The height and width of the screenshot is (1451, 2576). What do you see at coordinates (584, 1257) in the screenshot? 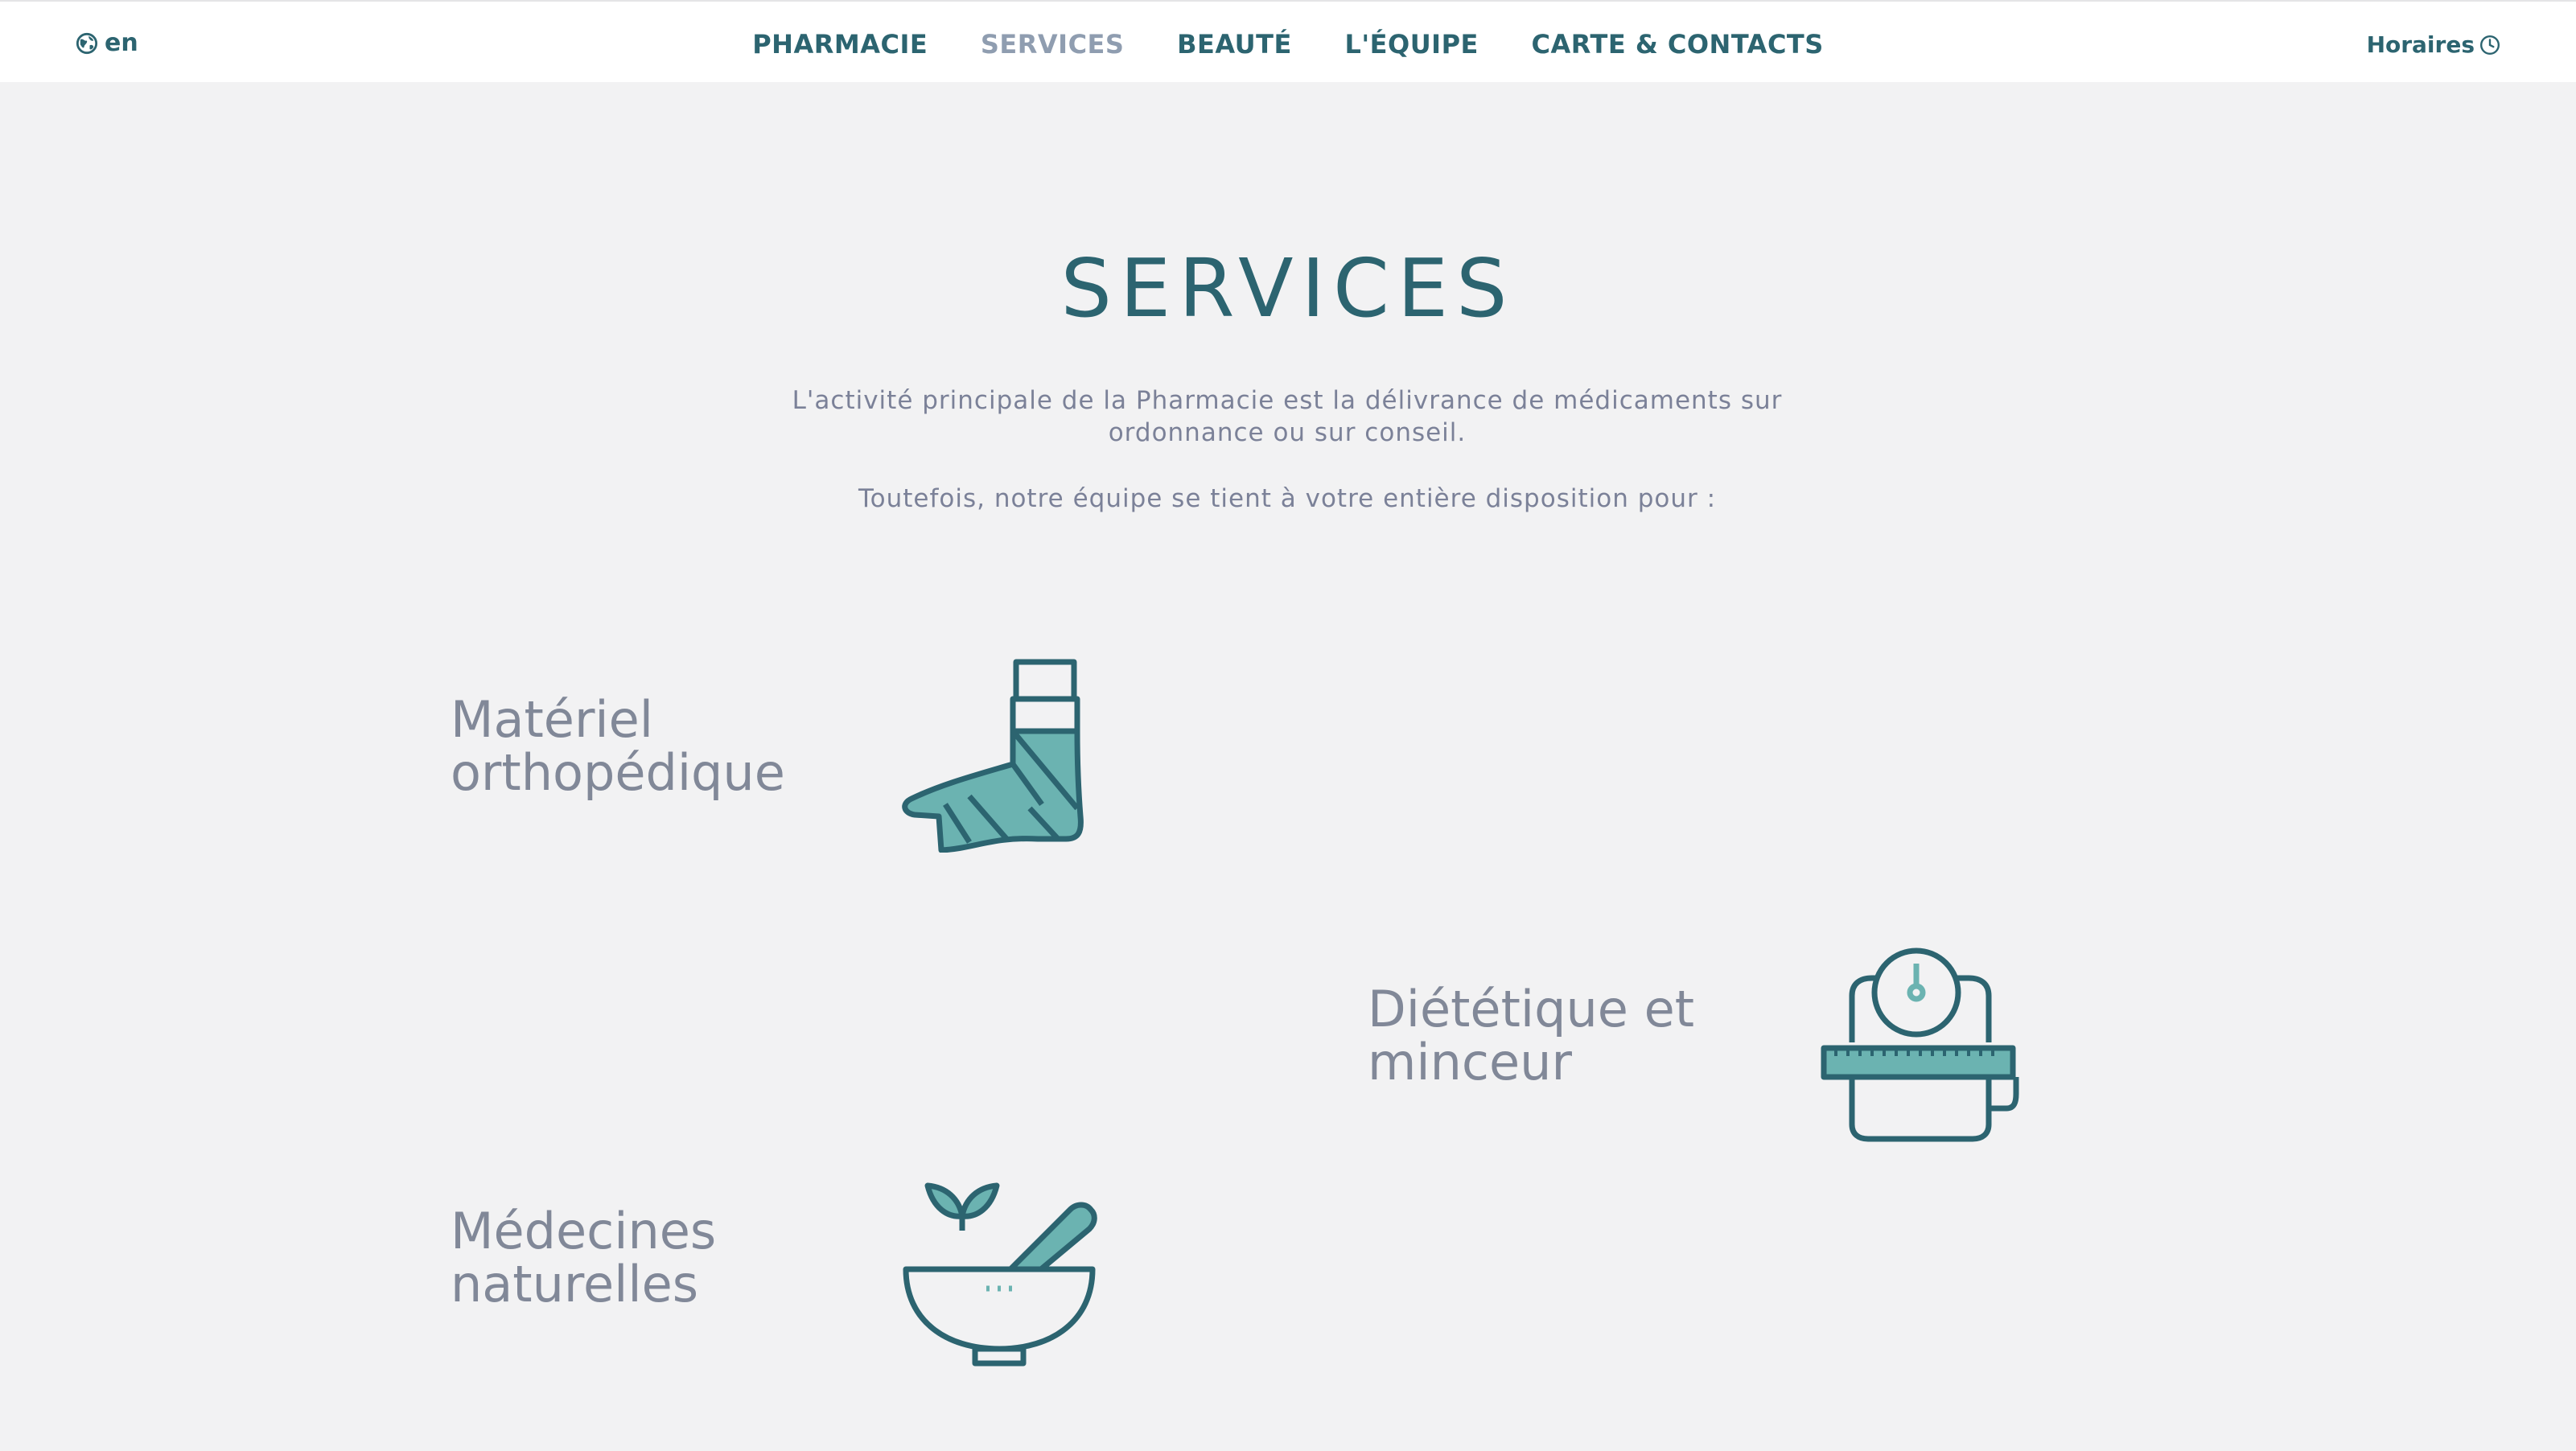
I see `service-label: Médecines naturelles` at bounding box center [584, 1257].